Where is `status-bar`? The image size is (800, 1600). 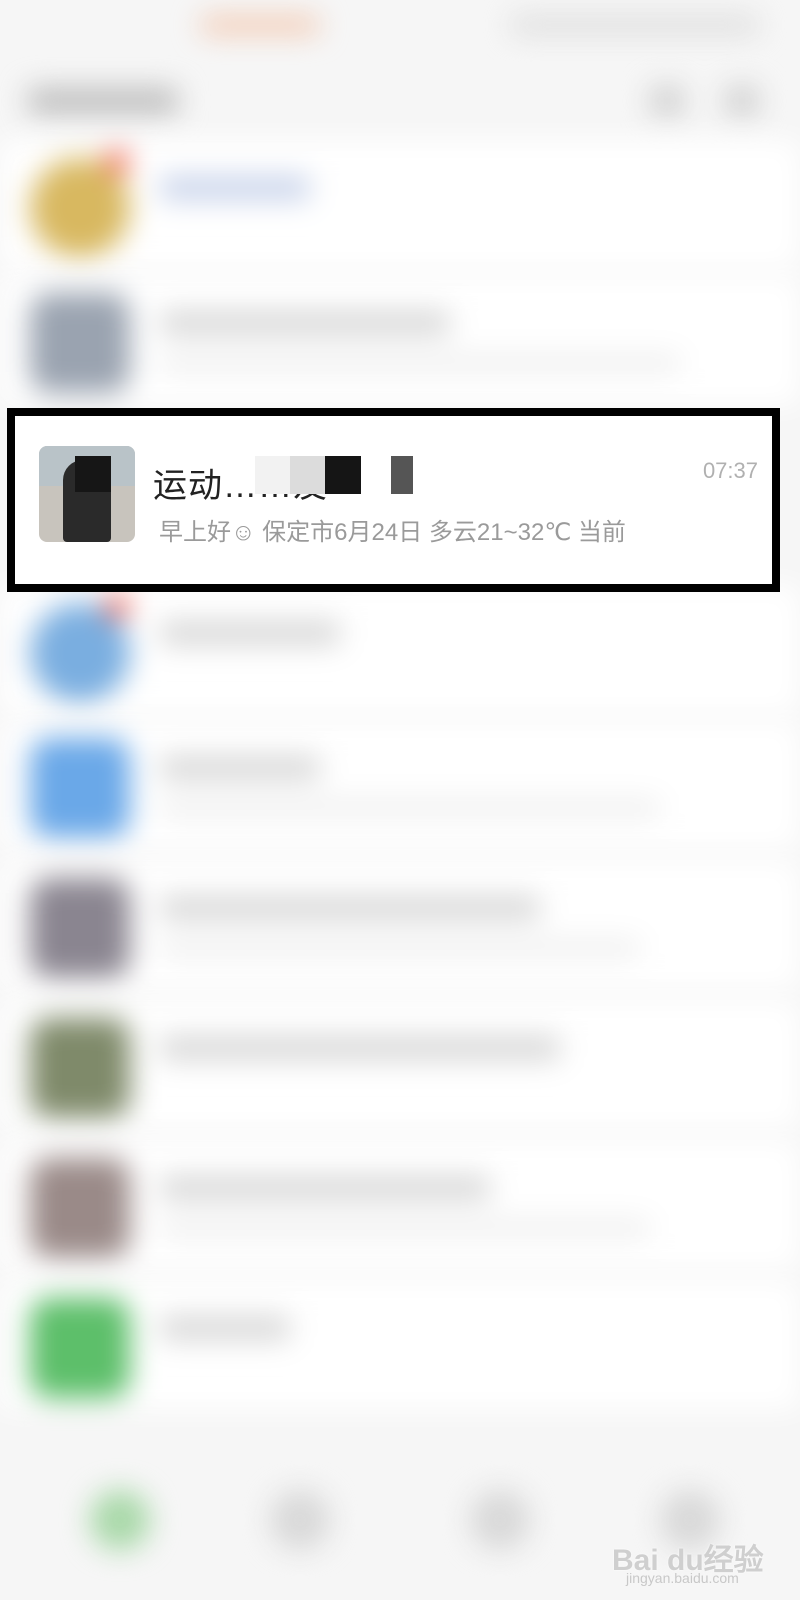
status-bar is located at coordinates (400, 25).